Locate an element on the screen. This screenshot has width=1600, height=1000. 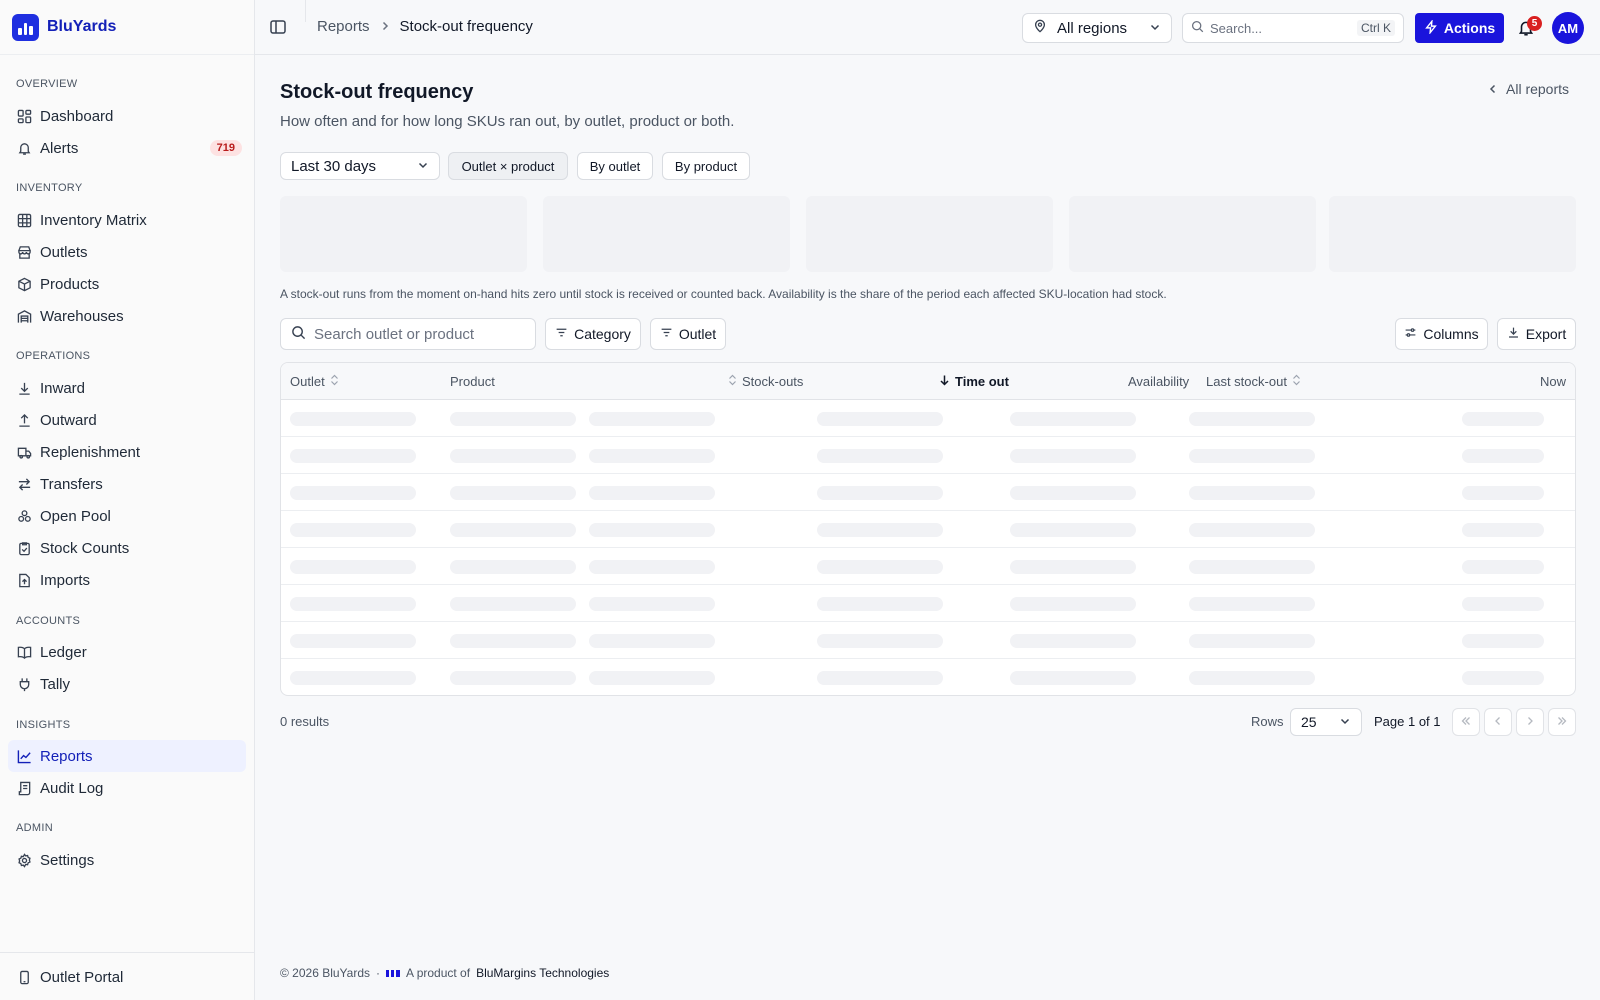
kpi-card-placeholder is located at coordinates (1452, 234).